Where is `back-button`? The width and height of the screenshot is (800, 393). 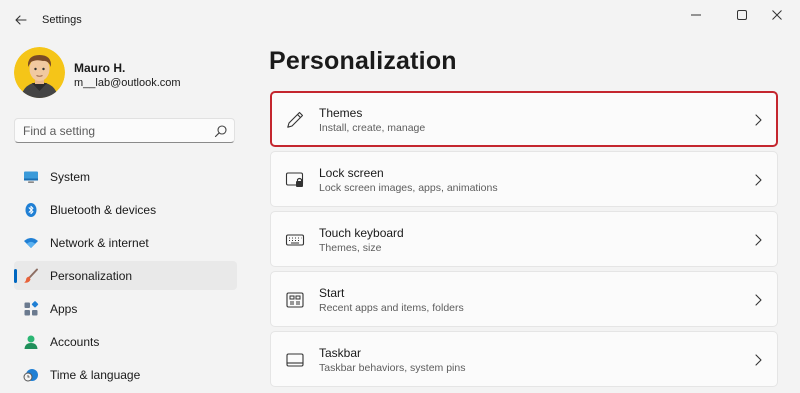
back-button is located at coordinates (21, 20).